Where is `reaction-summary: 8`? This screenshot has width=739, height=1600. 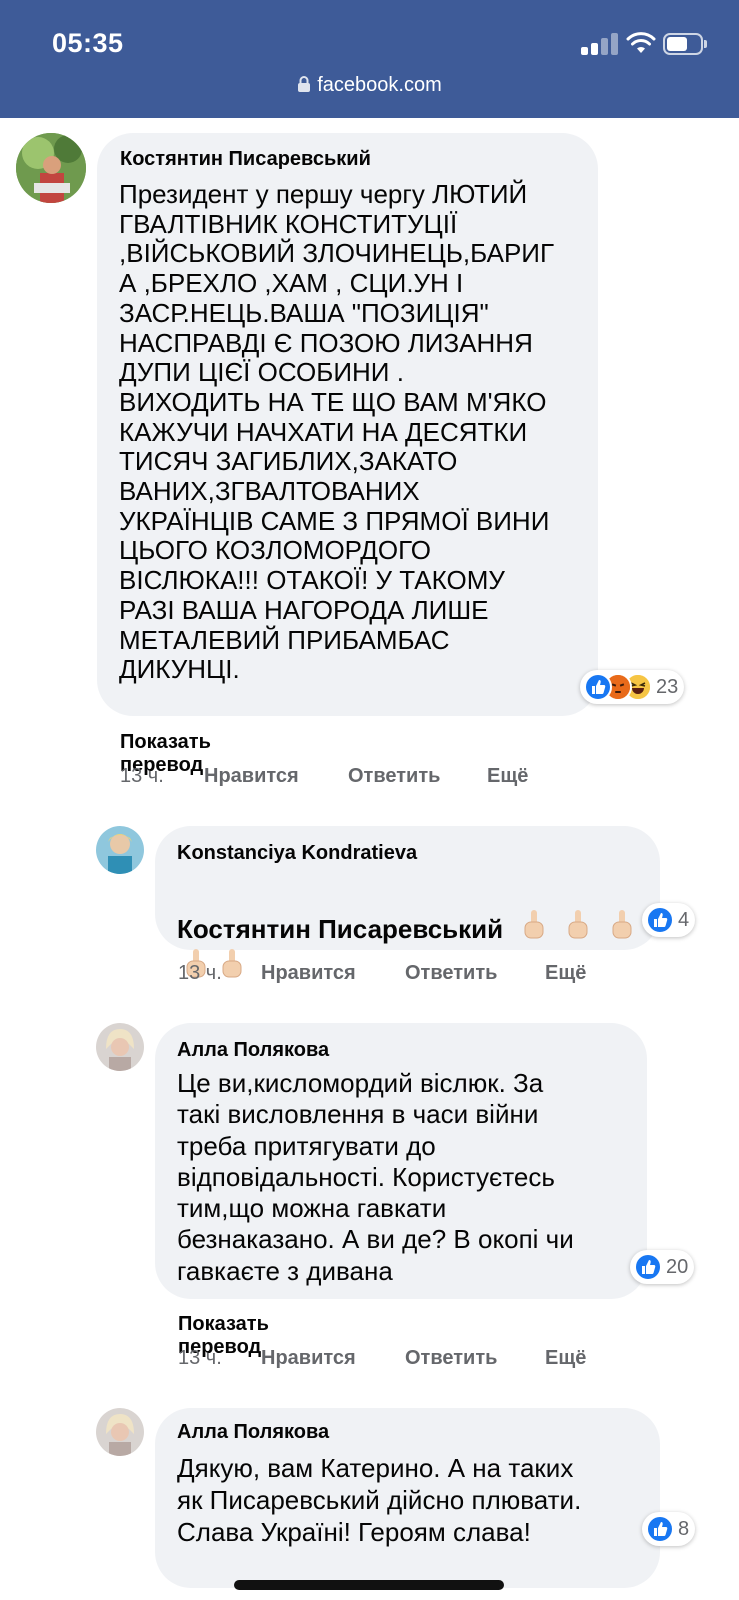
reaction-summary: 8 is located at coordinates (669, 1529).